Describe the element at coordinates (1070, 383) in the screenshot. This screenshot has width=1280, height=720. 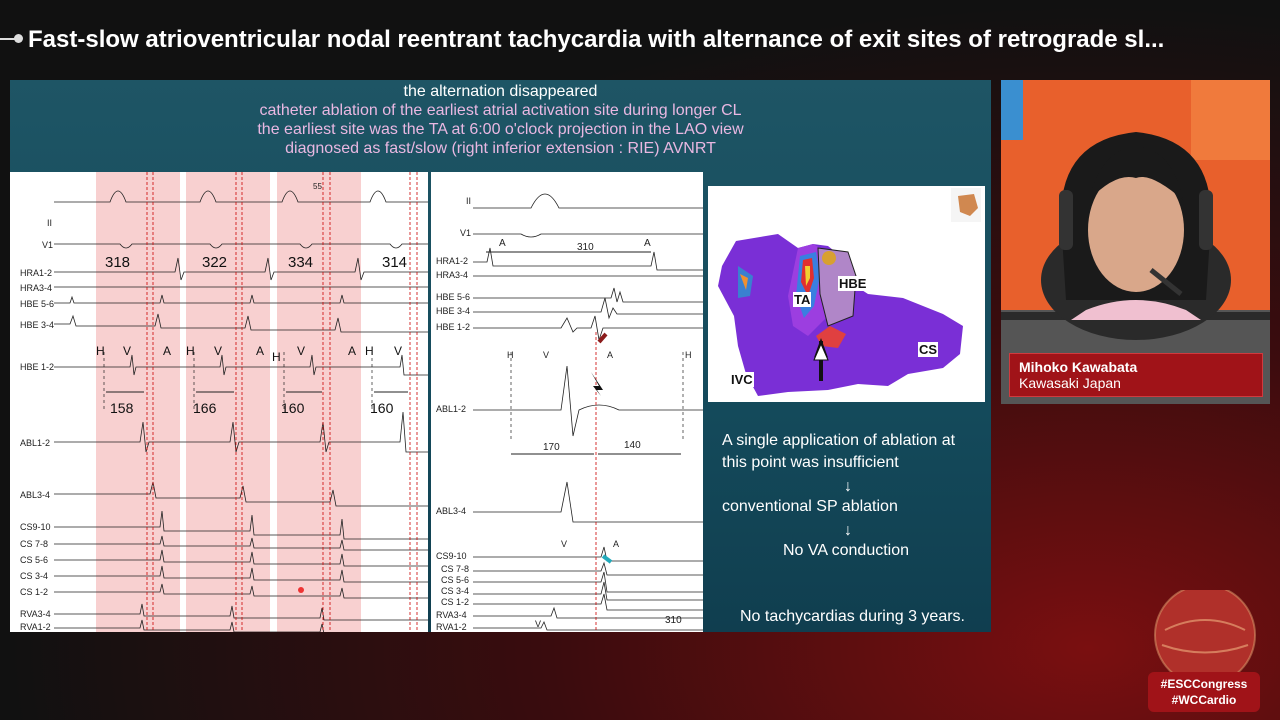
I see `speaker-affiliation: Kawasaki Japan` at that location.